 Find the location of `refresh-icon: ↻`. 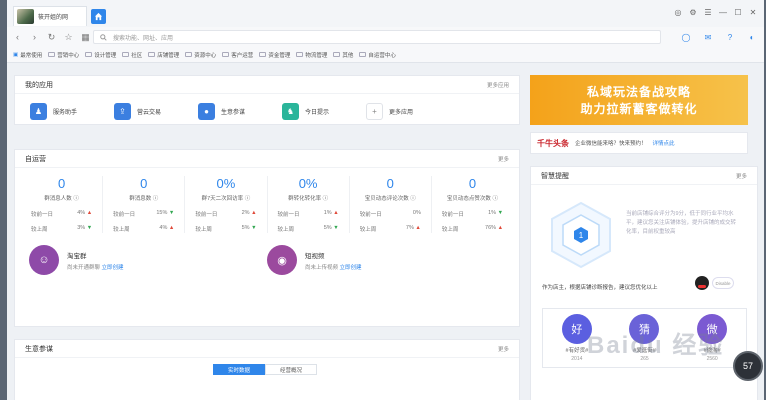

refresh-icon: ↻ is located at coordinates (51, 37).